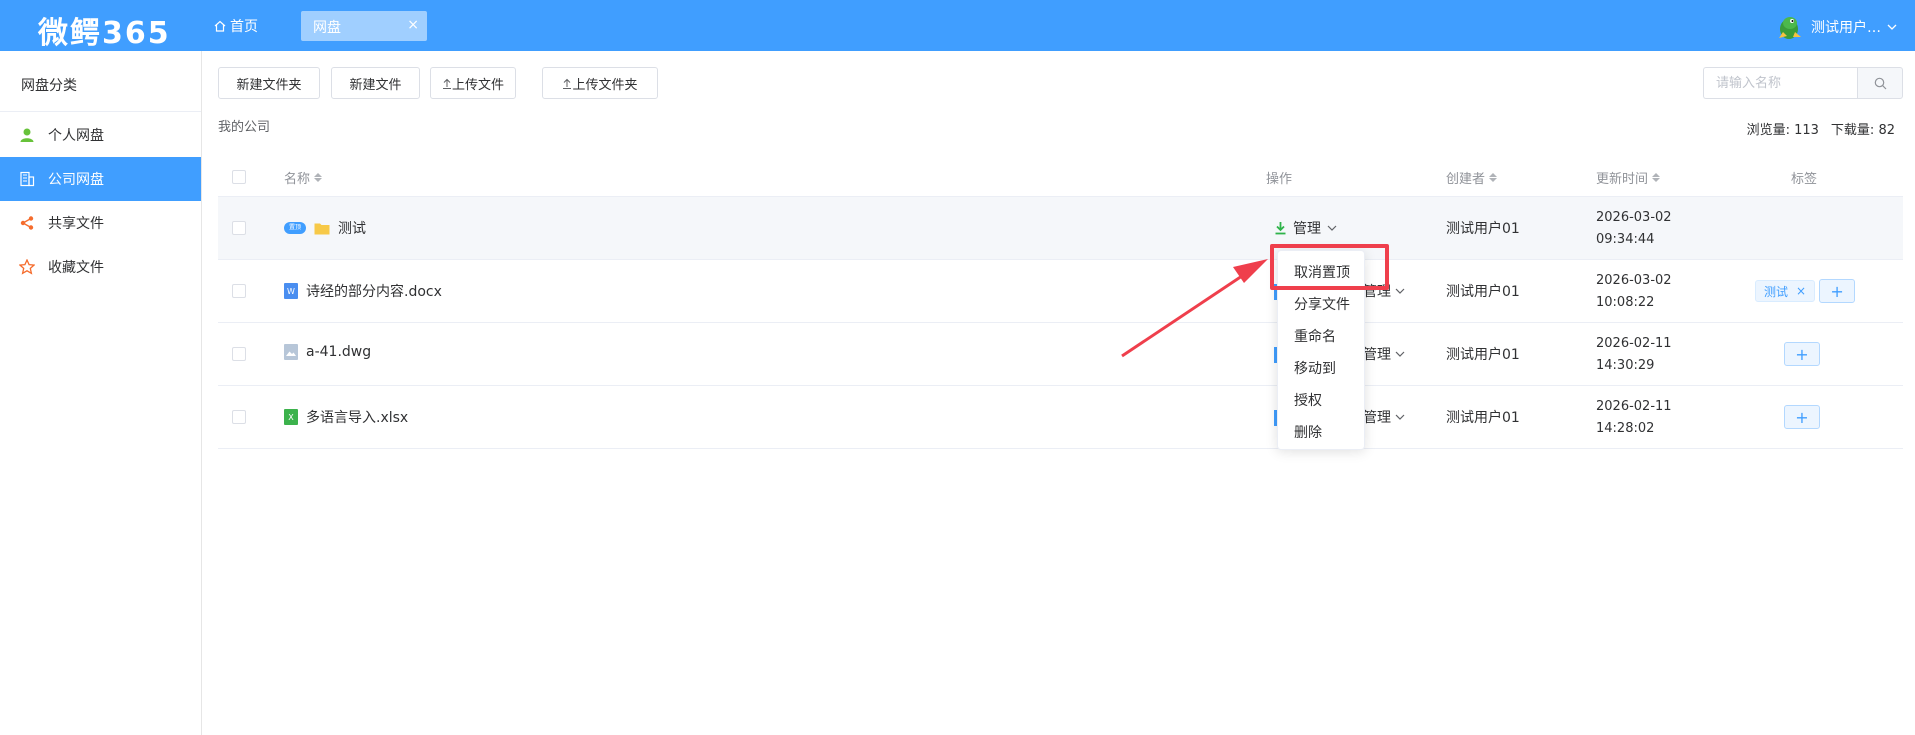  Describe the element at coordinates (1768, 130) in the screenshot. I see `views-label: 浏览量:` at that location.